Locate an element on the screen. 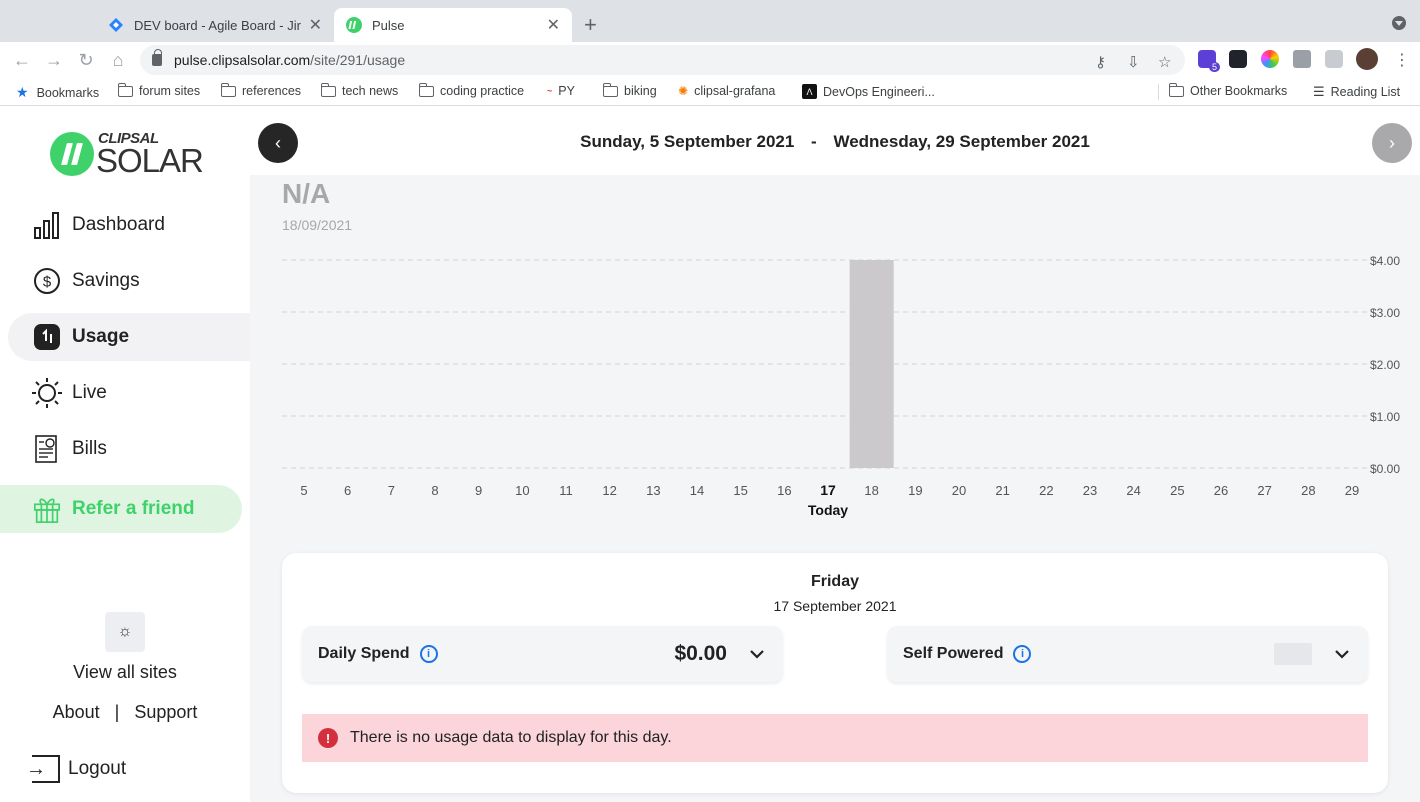 The height and width of the screenshot is (802, 1420). bookmark-item: ✺ clipsal-grafana is located at coordinates (726, 91).